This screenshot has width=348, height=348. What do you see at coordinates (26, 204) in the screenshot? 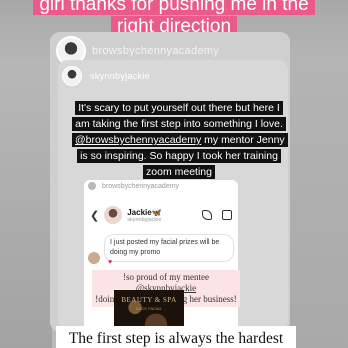
I see `background-left` at bounding box center [26, 204].